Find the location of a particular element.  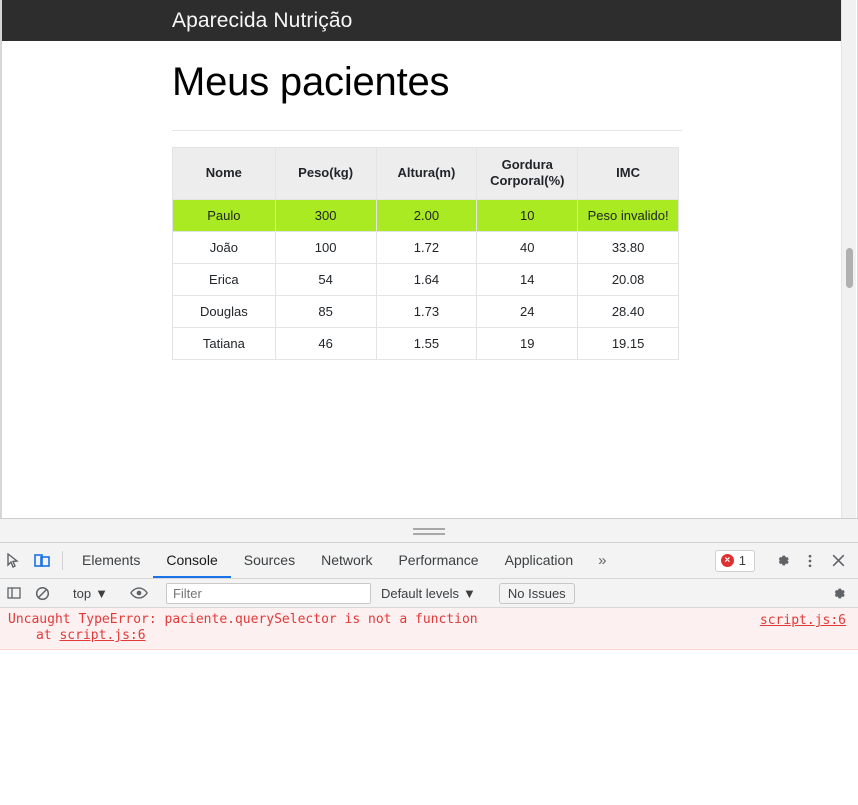

error-count-label: 1 is located at coordinates (742, 560).